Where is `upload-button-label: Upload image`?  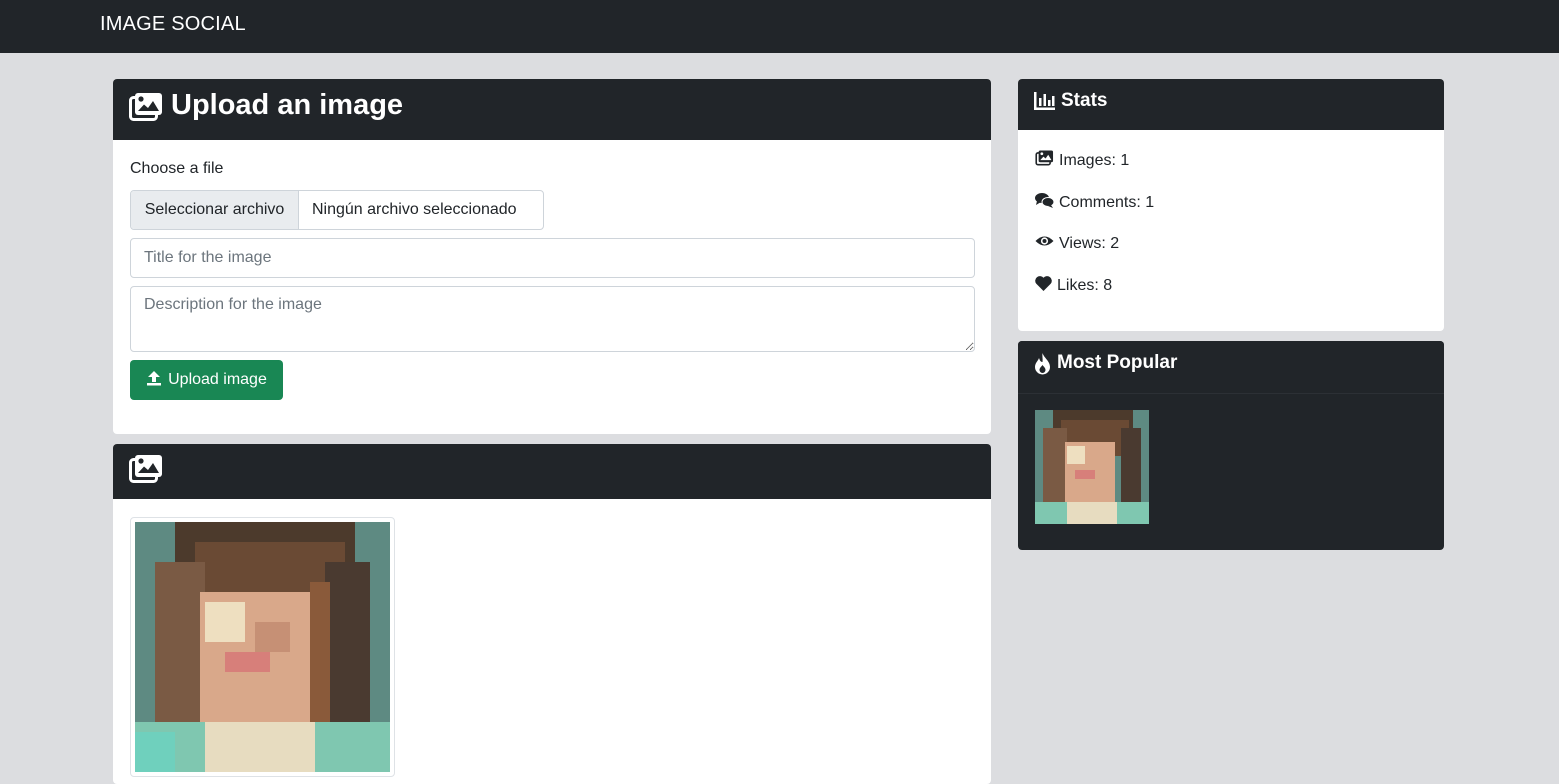
upload-button-label: Upload image is located at coordinates (217, 379).